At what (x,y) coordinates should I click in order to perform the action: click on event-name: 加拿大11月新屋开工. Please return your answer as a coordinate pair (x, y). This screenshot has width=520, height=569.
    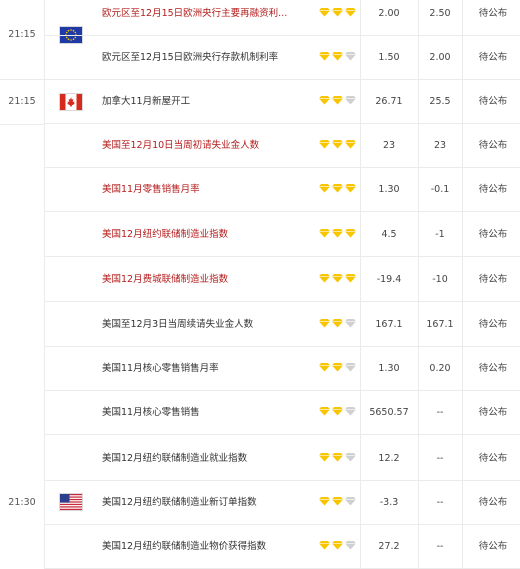
    Looking at the image, I should click on (203, 101).